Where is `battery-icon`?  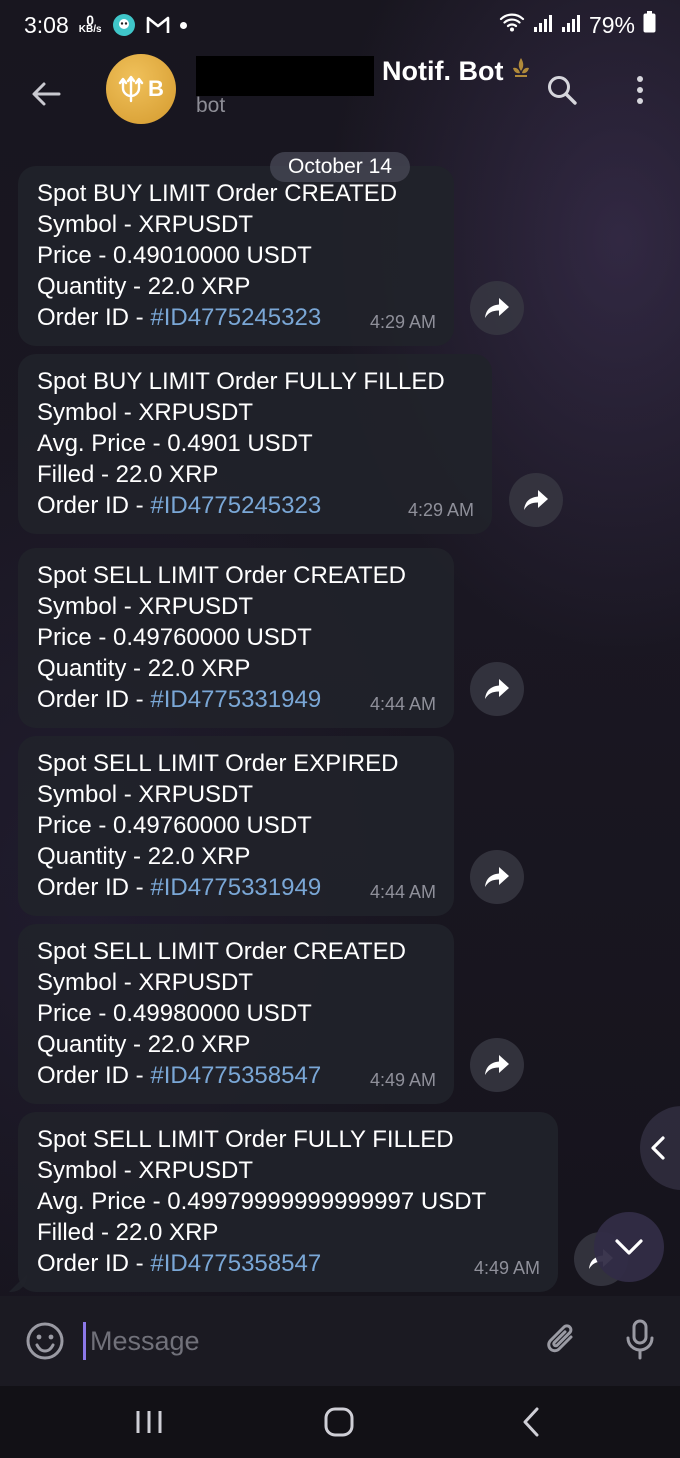 battery-icon is located at coordinates (649, 25).